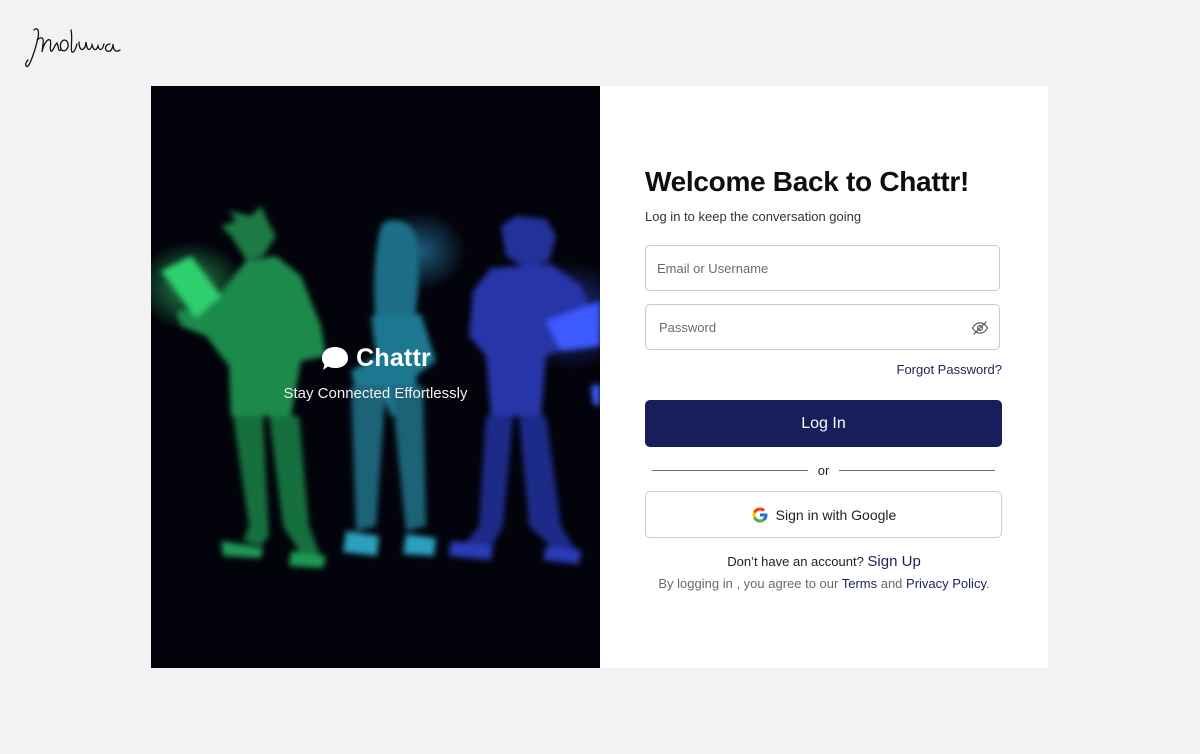  What do you see at coordinates (375, 393) in the screenshot?
I see `brand-tagline: Stay Connected Effortlessly` at bounding box center [375, 393].